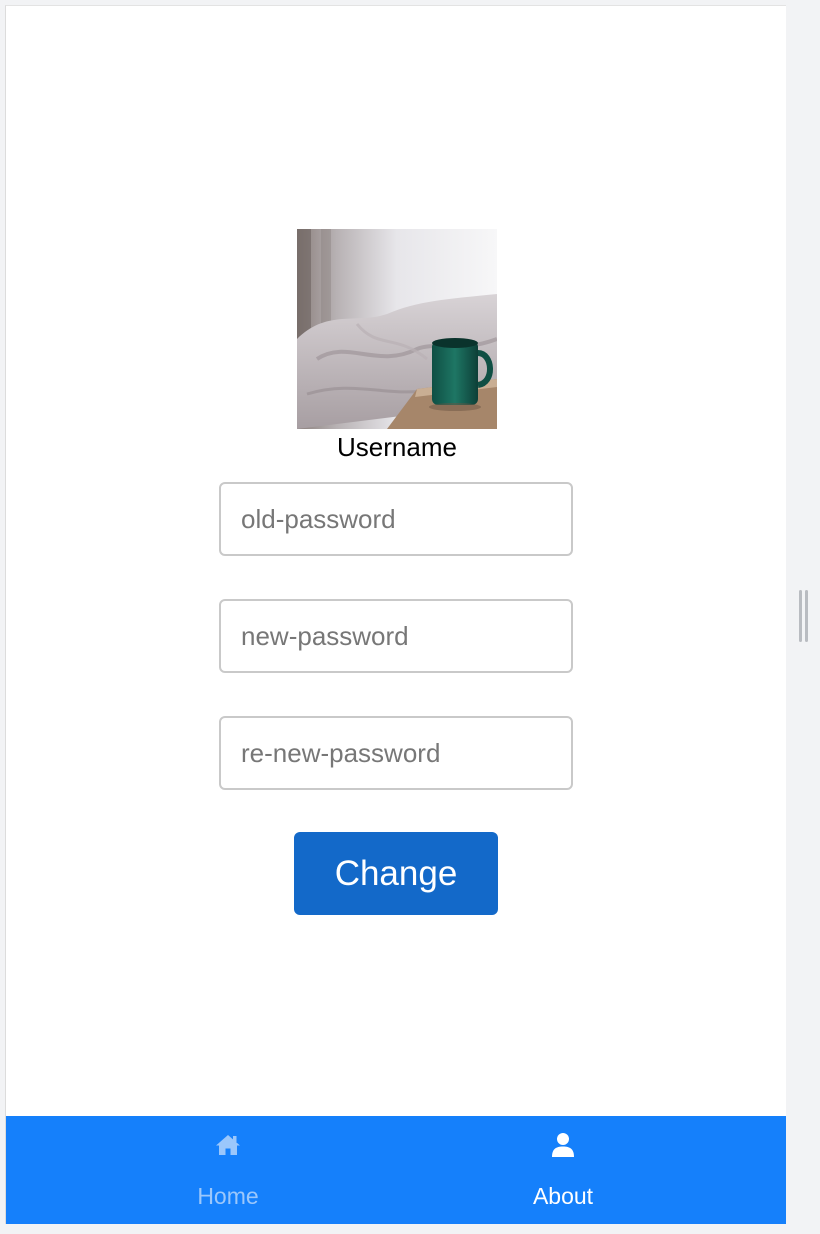 This screenshot has width=820, height=1234. I want to click on new-password-field, so click(396, 636).